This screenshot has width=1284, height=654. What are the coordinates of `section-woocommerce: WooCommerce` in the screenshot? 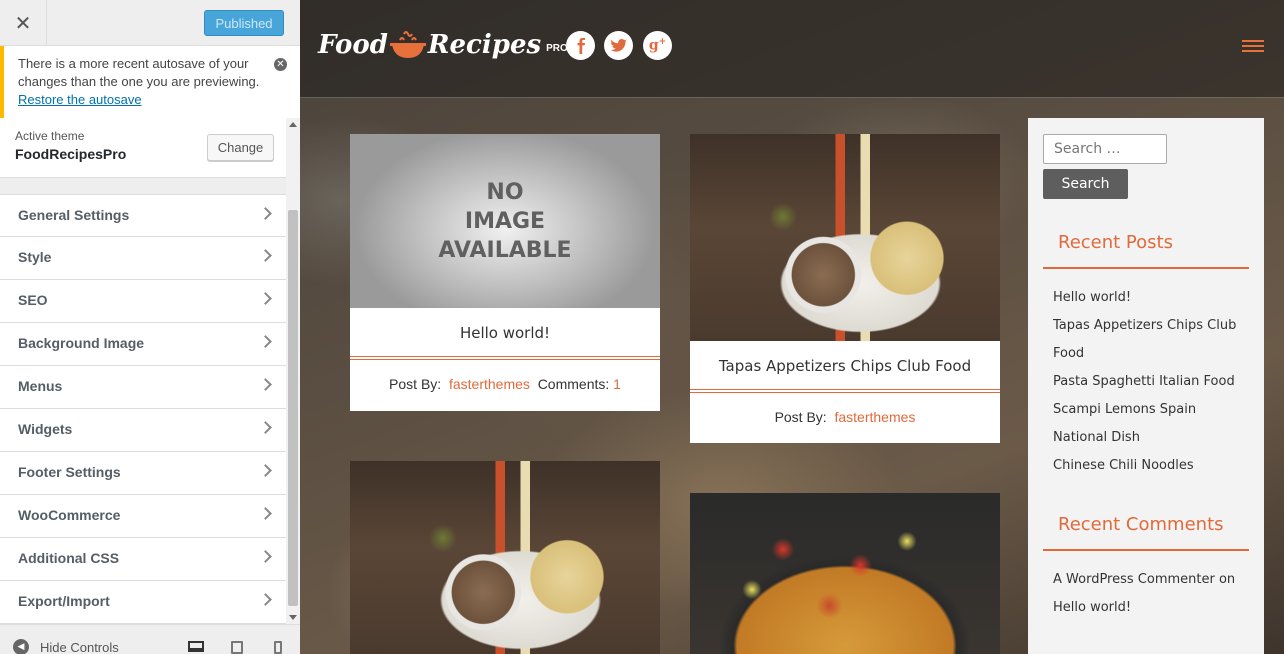 It's located at (143, 516).